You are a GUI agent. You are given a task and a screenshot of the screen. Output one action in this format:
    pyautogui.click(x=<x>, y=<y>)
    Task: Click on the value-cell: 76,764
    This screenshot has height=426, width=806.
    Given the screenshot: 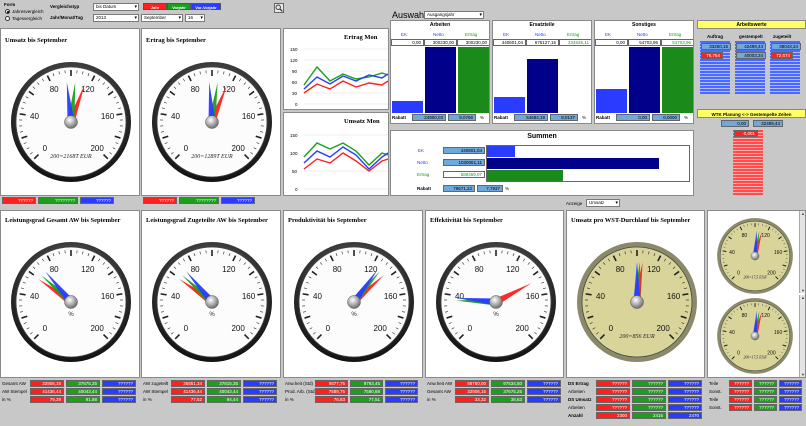 What is the action you would take?
    pyautogui.click(x=712, y=55)
    